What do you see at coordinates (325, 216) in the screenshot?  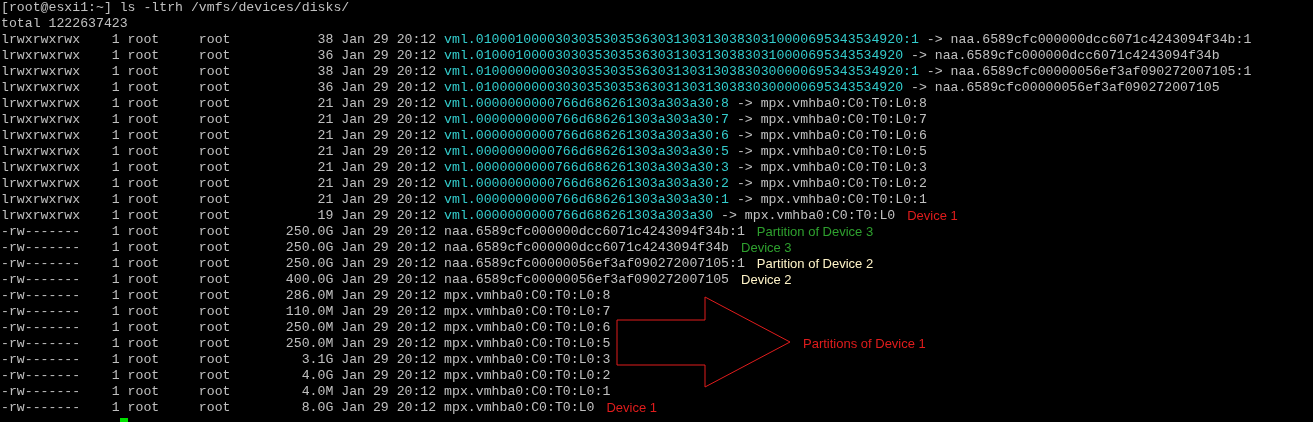 I see `size-text: 19` at bounding box center [325, 216].